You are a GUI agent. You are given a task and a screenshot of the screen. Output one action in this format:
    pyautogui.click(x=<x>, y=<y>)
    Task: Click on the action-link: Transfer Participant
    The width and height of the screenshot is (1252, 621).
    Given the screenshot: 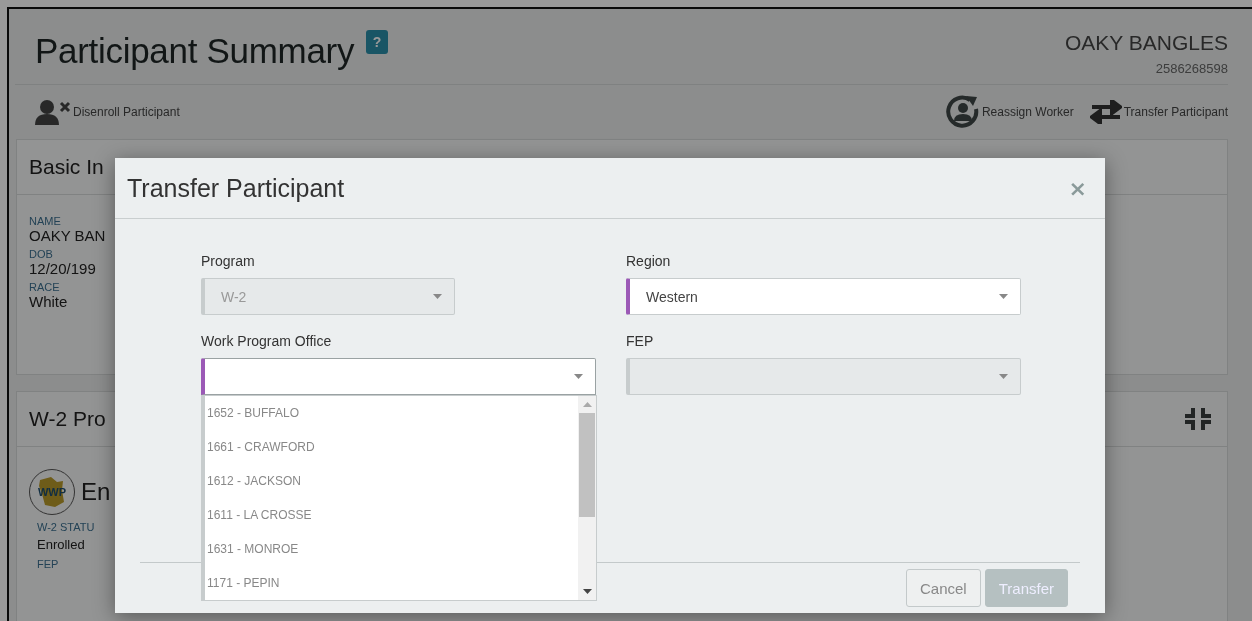 What is the action you would take?
    pyautogui.click(x=1158, y=112)
    